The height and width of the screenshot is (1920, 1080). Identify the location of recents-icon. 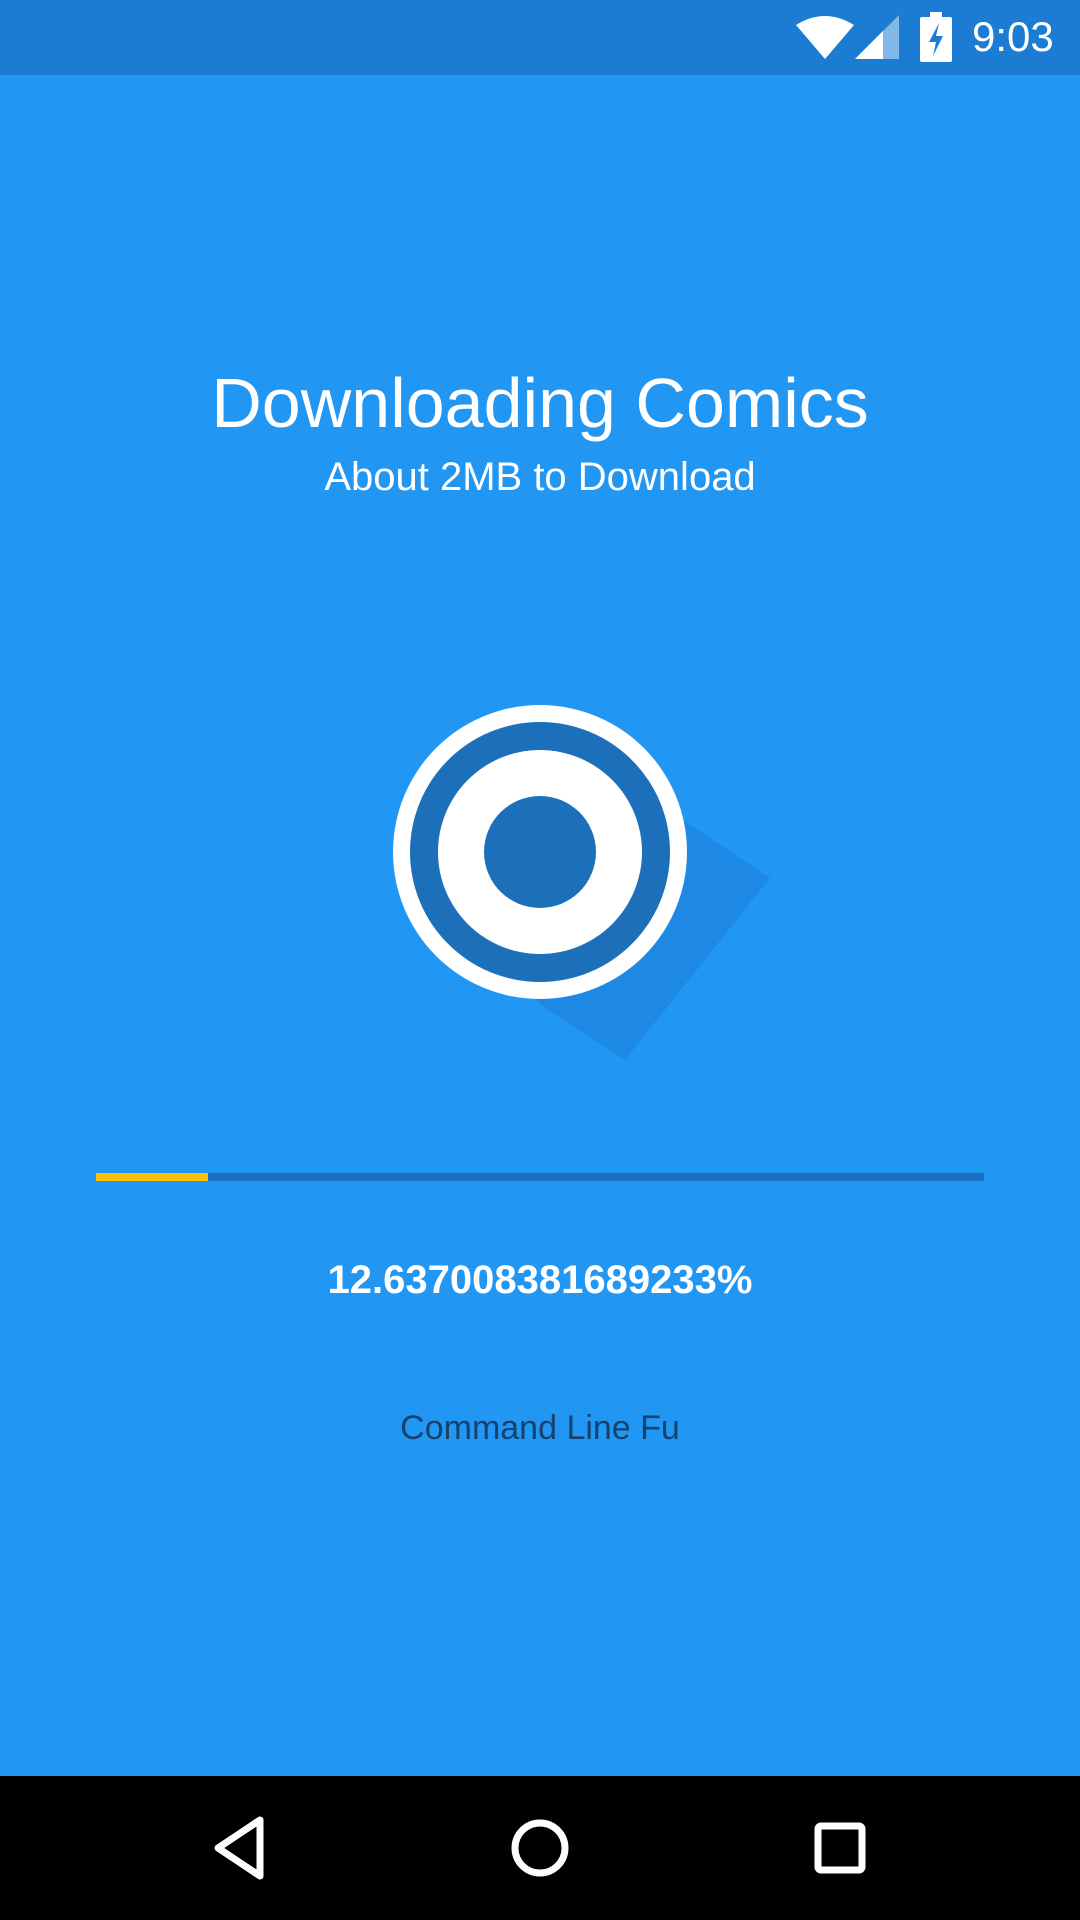
(840, 1848).